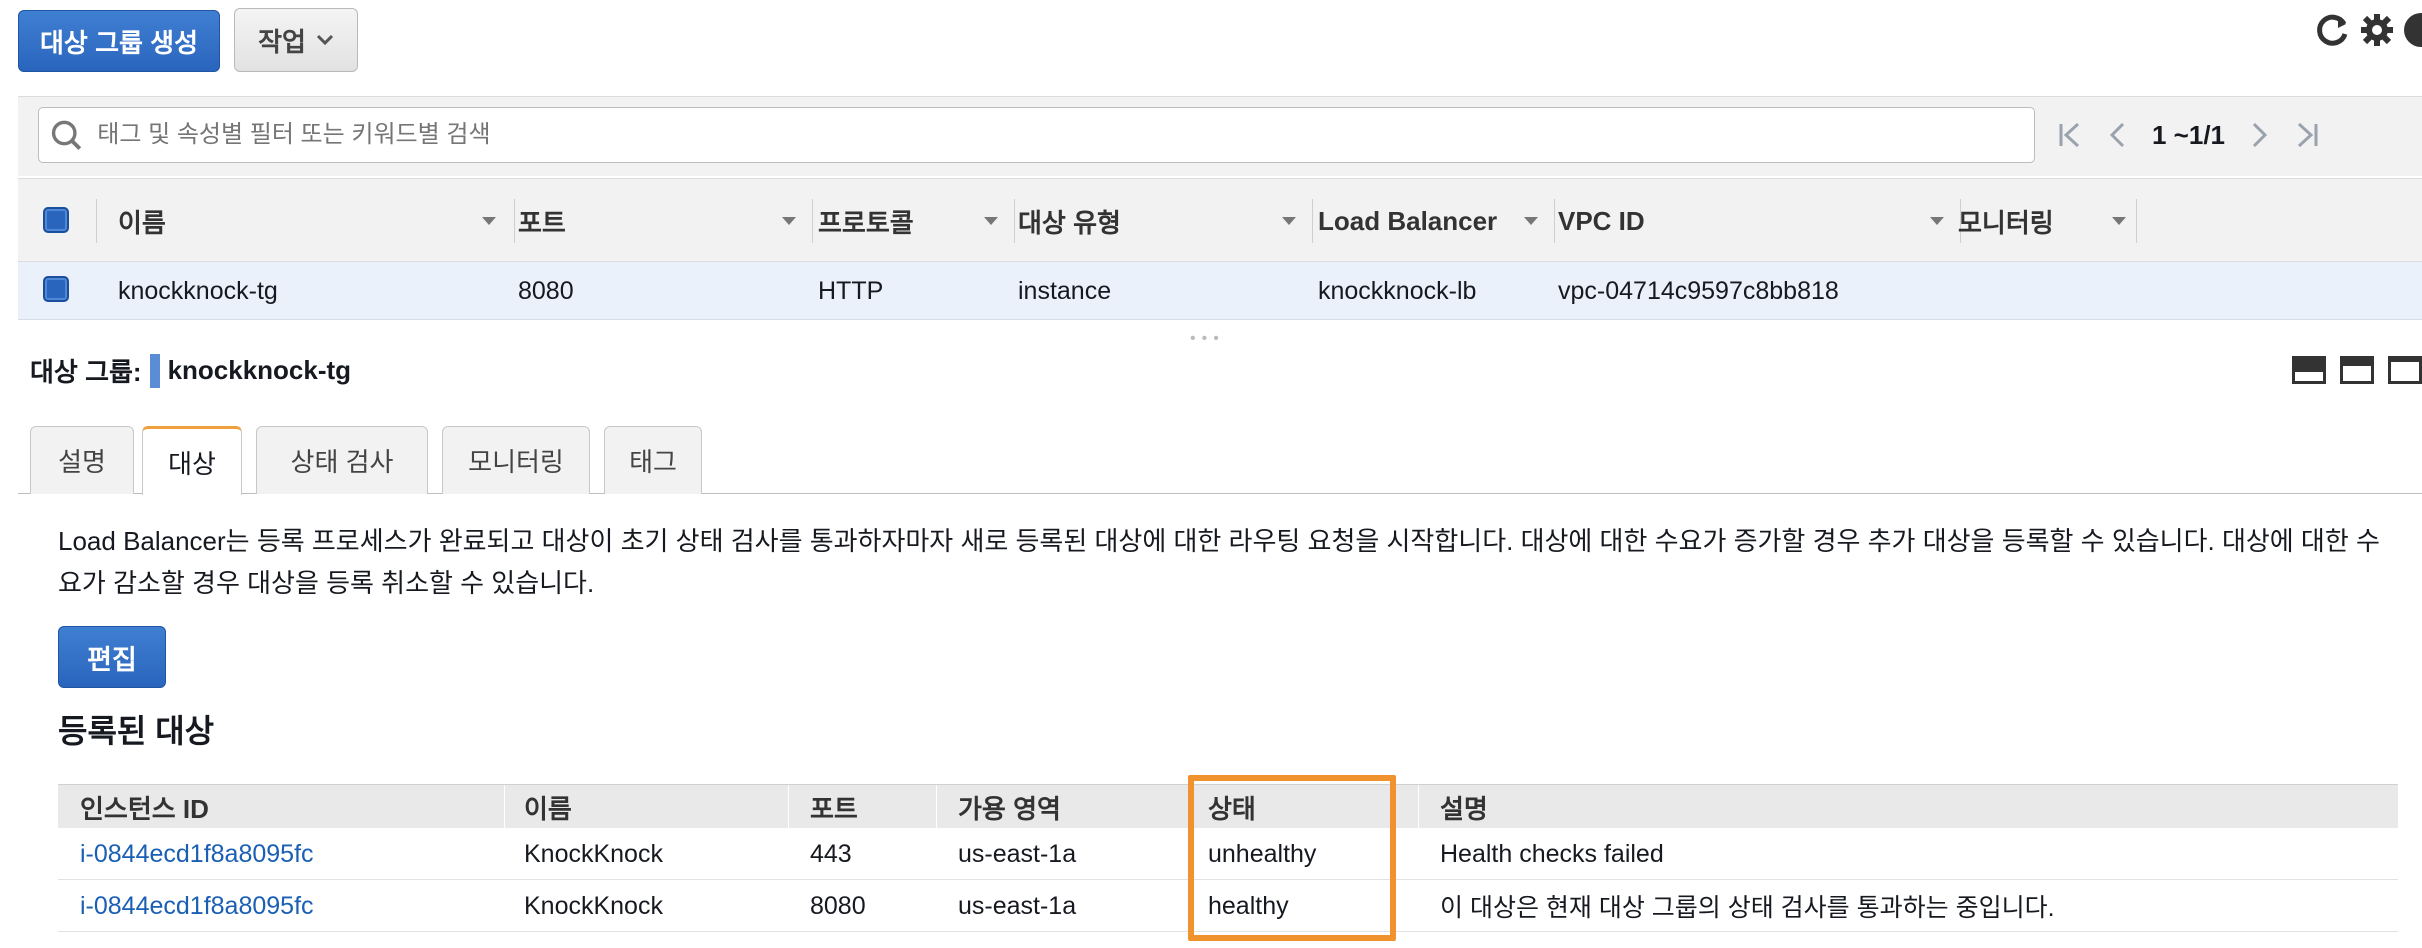 This screenshot has width=2422, height=948. Describe the element at coordinates (282, 41) in the screenshot. I see `actions-label: 작업` at that location.